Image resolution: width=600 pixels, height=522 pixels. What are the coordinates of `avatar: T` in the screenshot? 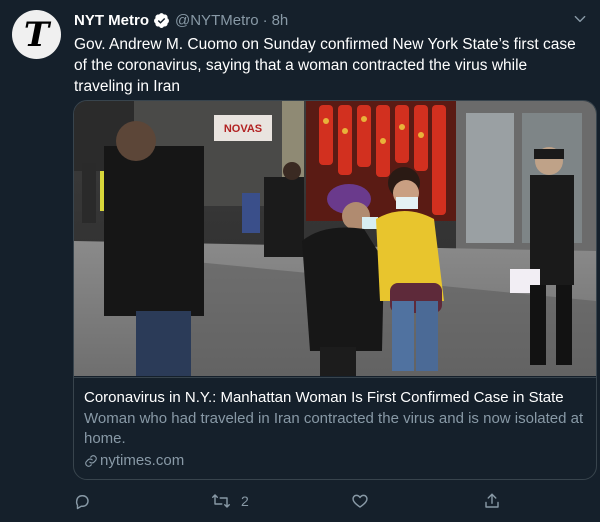 It's located at (36, 34).